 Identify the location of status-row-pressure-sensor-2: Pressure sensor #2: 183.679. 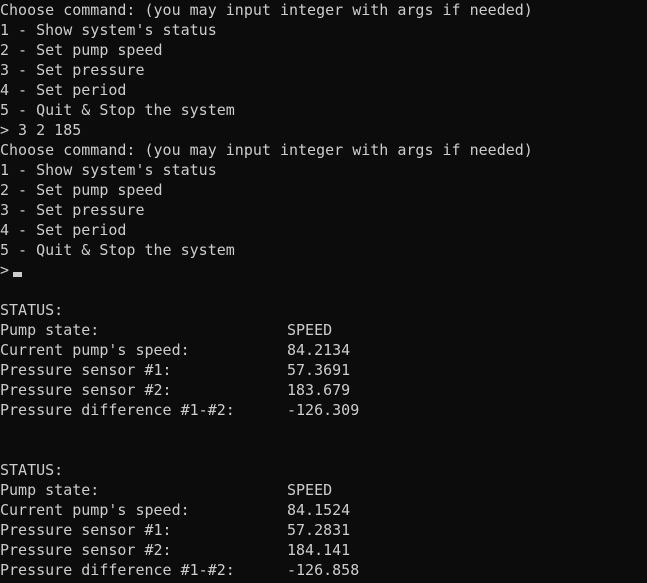
(323, 390).